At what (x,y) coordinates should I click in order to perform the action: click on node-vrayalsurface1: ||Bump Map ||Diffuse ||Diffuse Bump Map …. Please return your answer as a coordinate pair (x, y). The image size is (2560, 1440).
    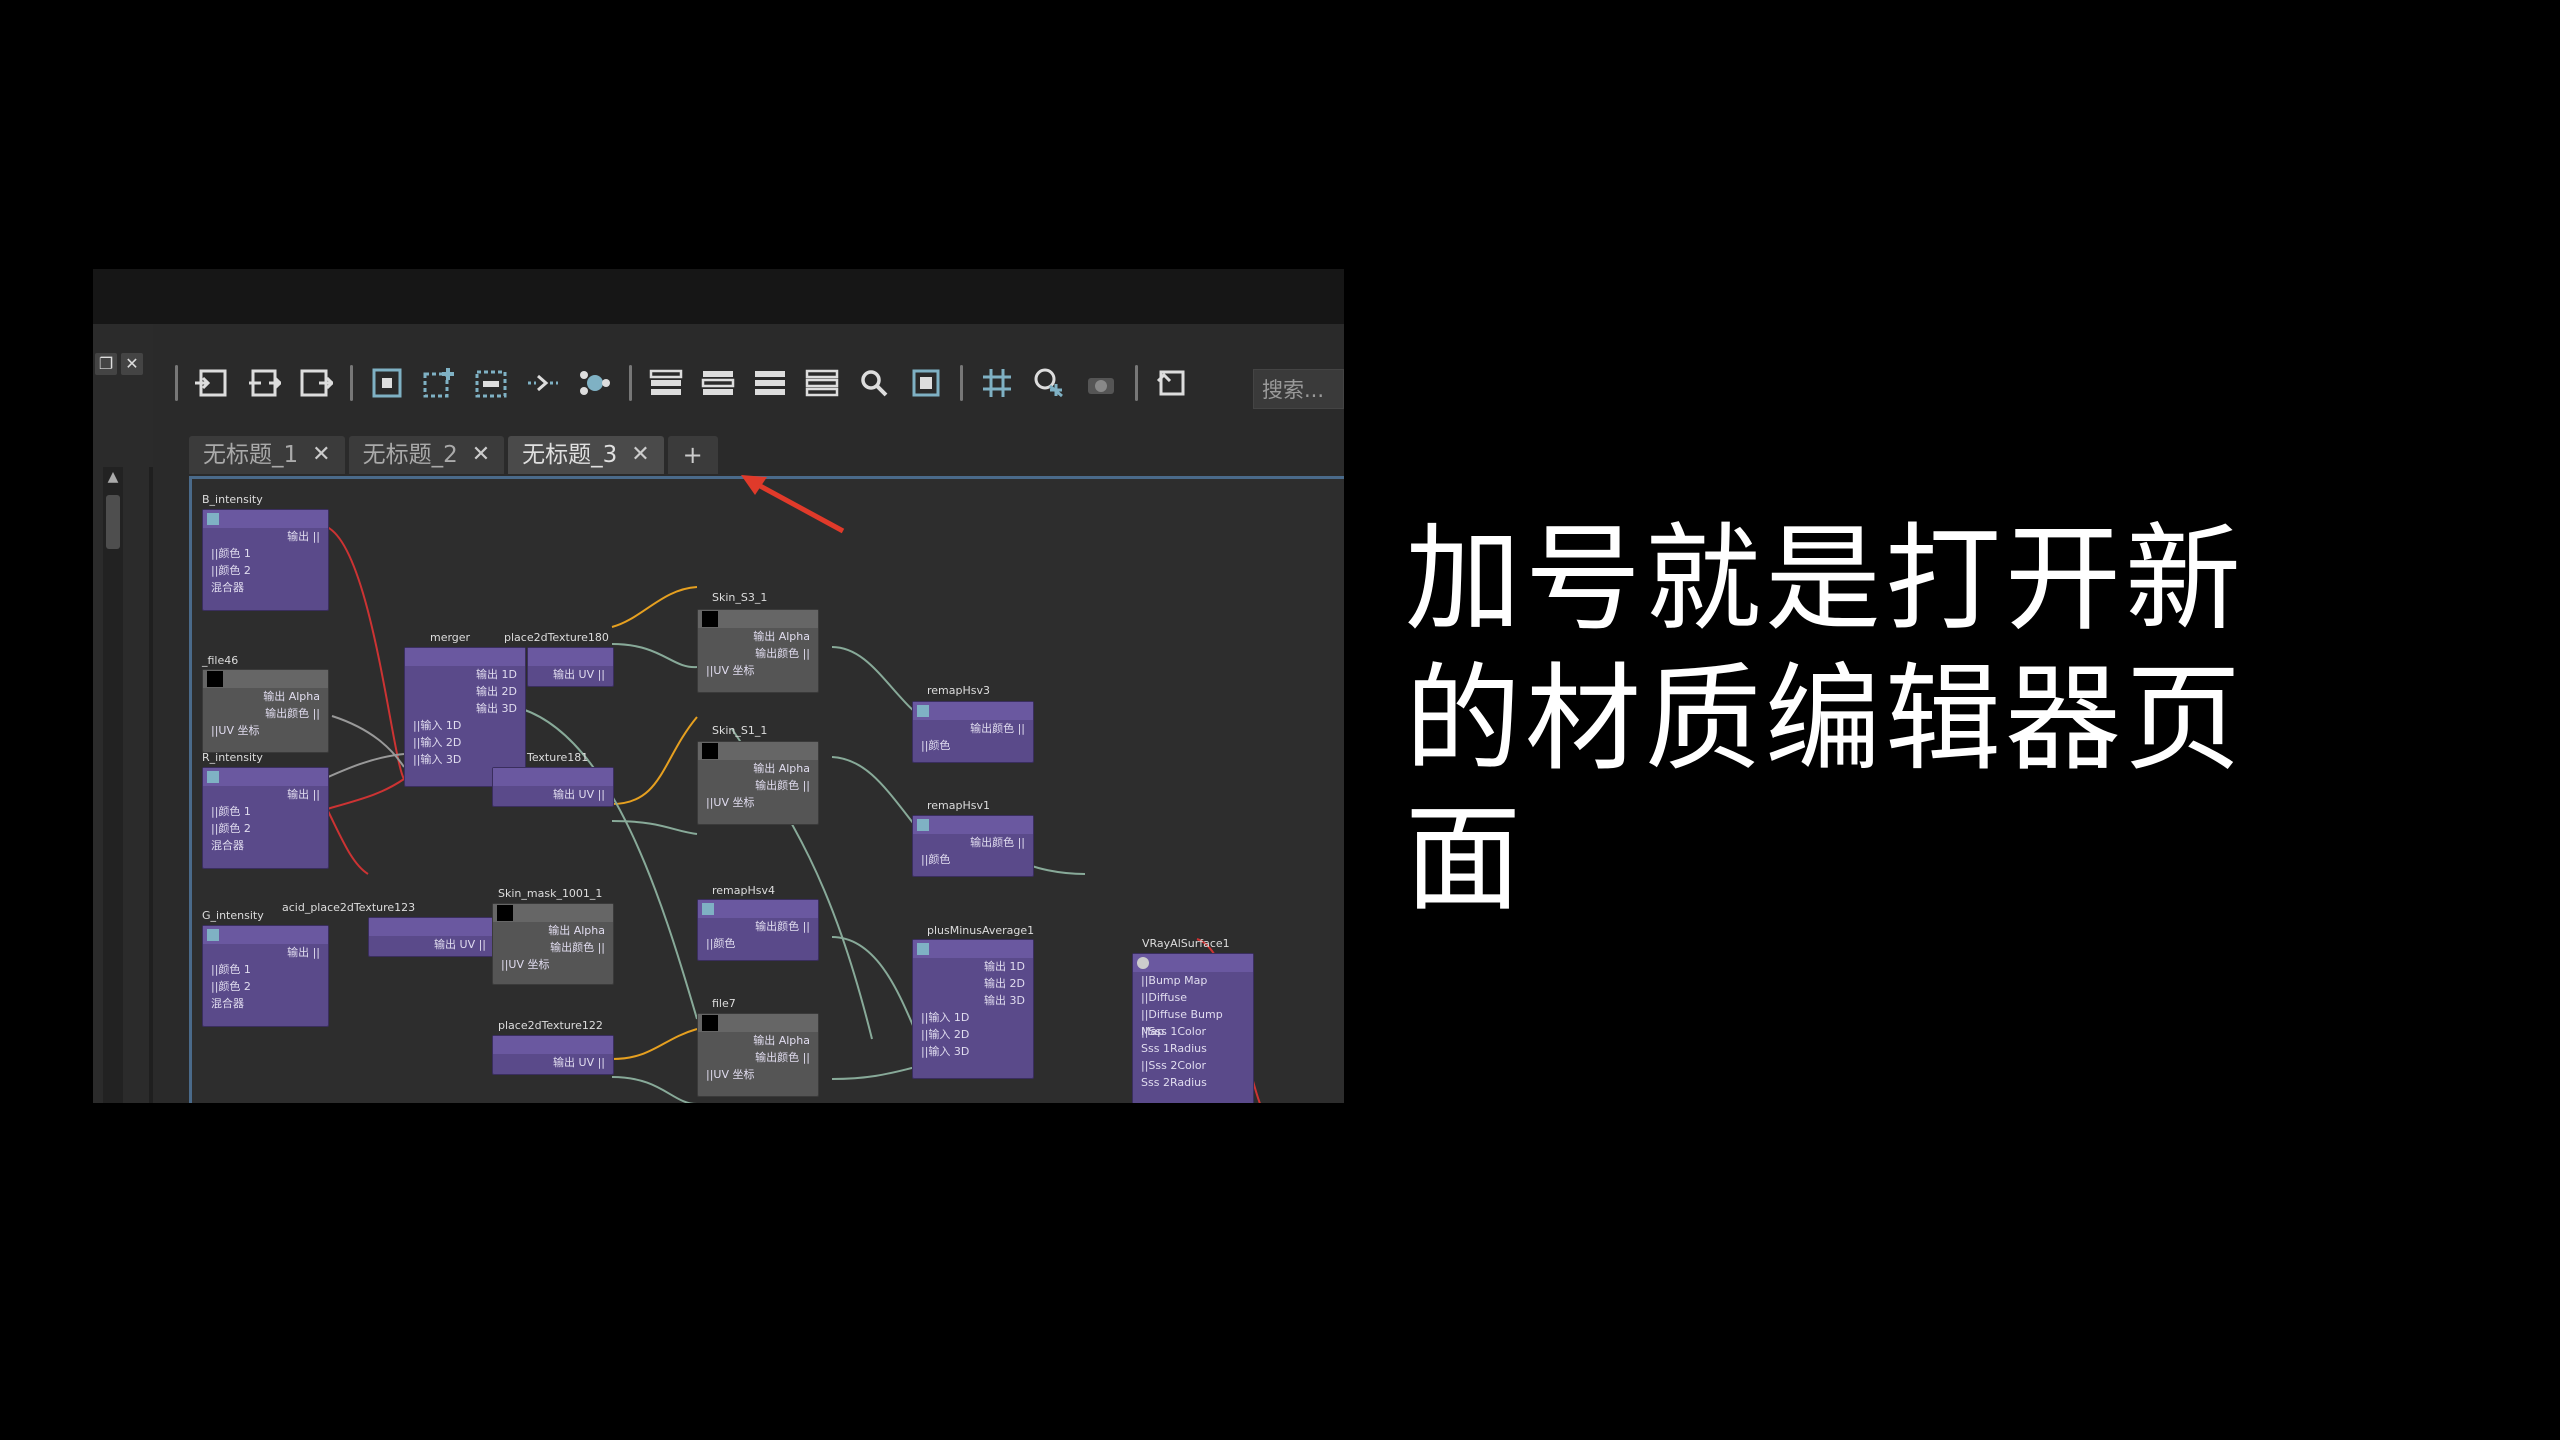
    Looking at the image, I should click on (1193, 1028).